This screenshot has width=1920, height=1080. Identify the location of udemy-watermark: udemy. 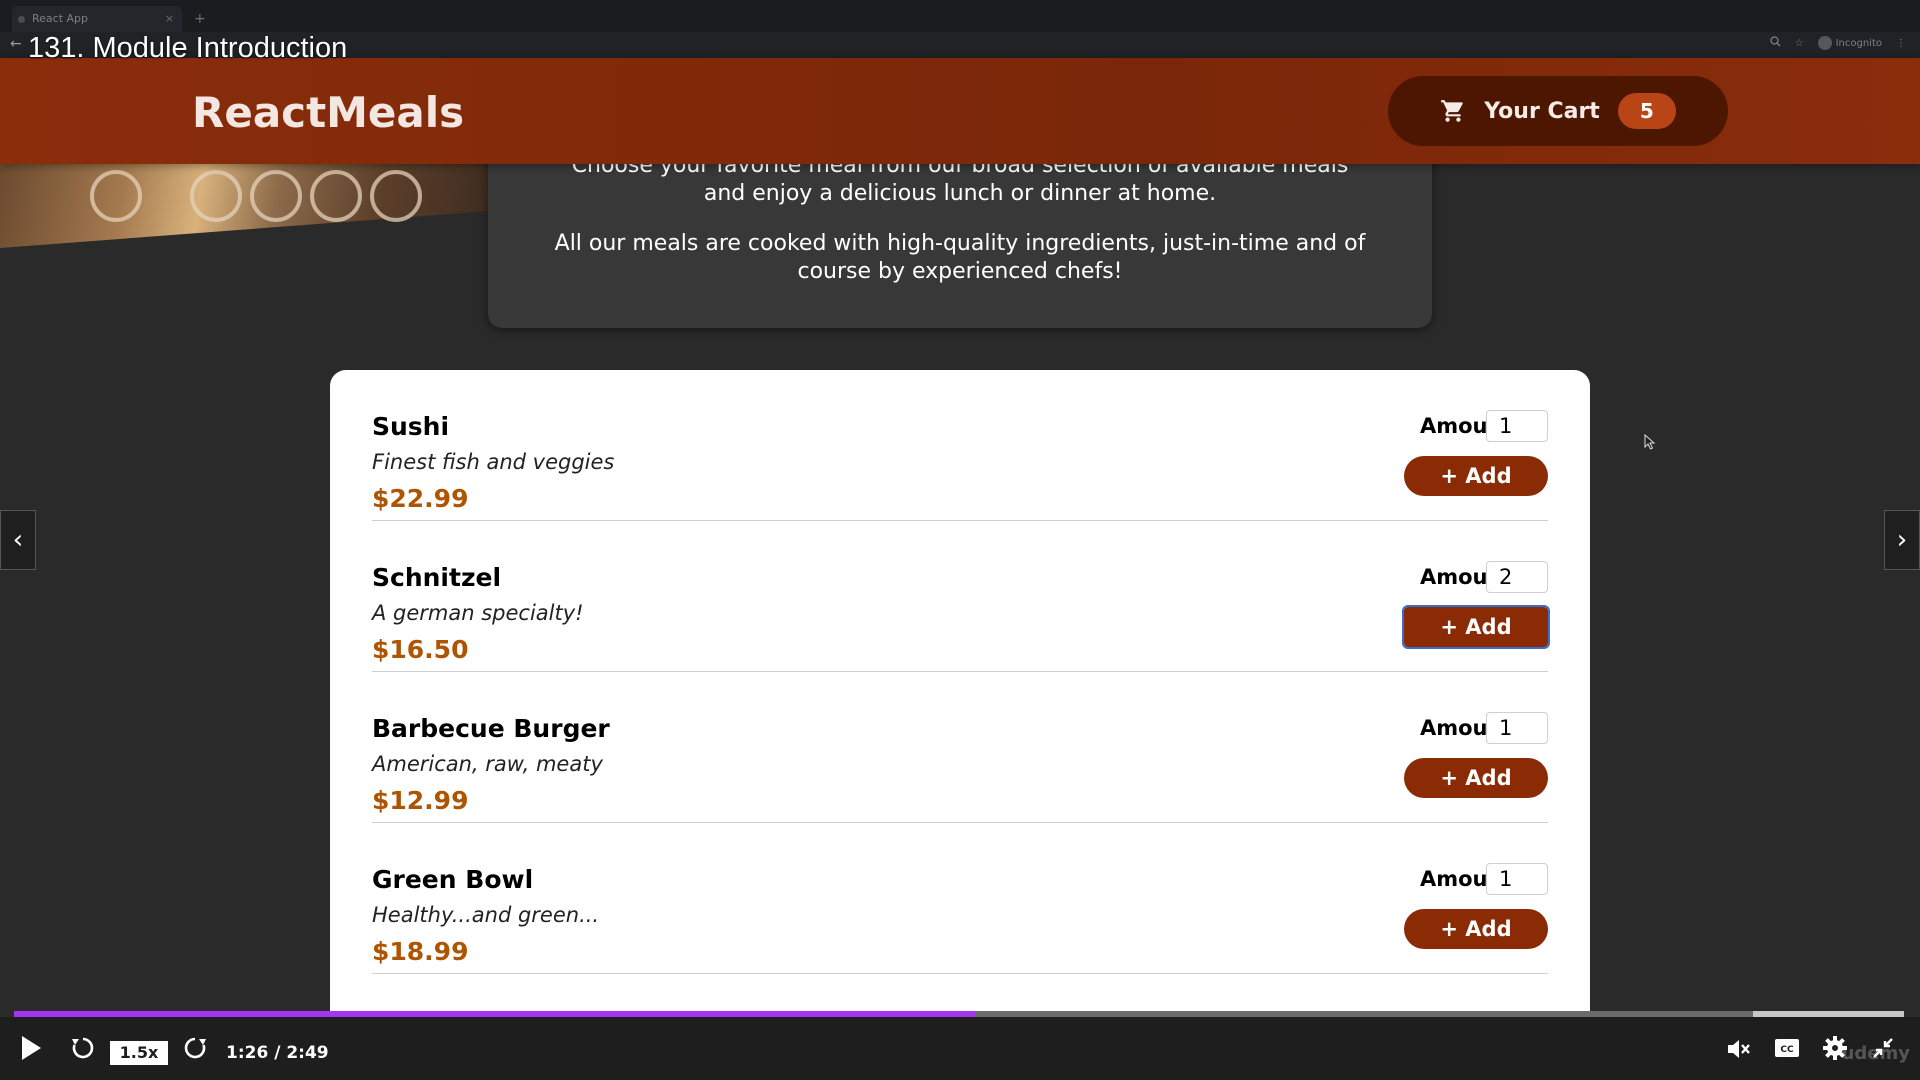
(1875, 1053).